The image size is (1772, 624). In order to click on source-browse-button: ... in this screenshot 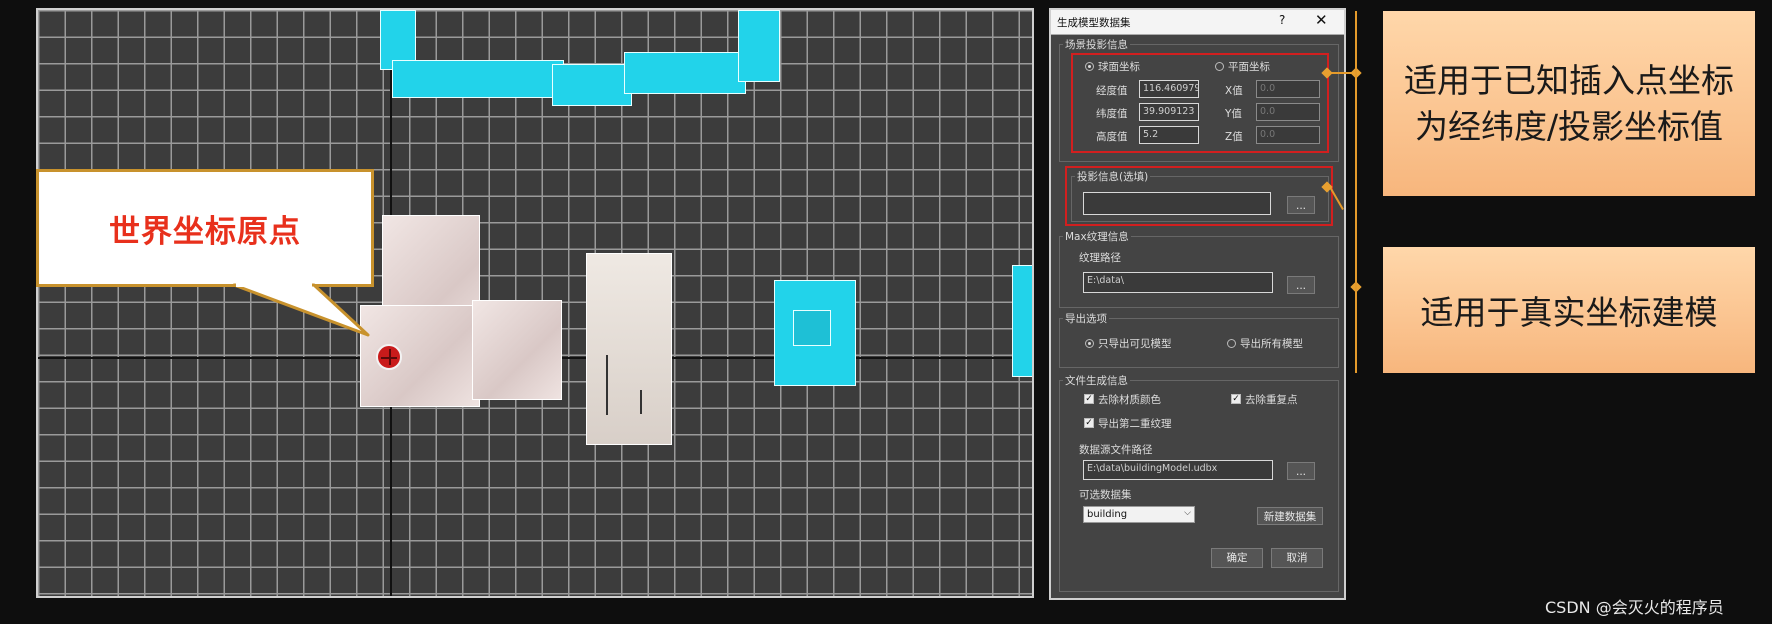, I will do `click(1301, 471)`.